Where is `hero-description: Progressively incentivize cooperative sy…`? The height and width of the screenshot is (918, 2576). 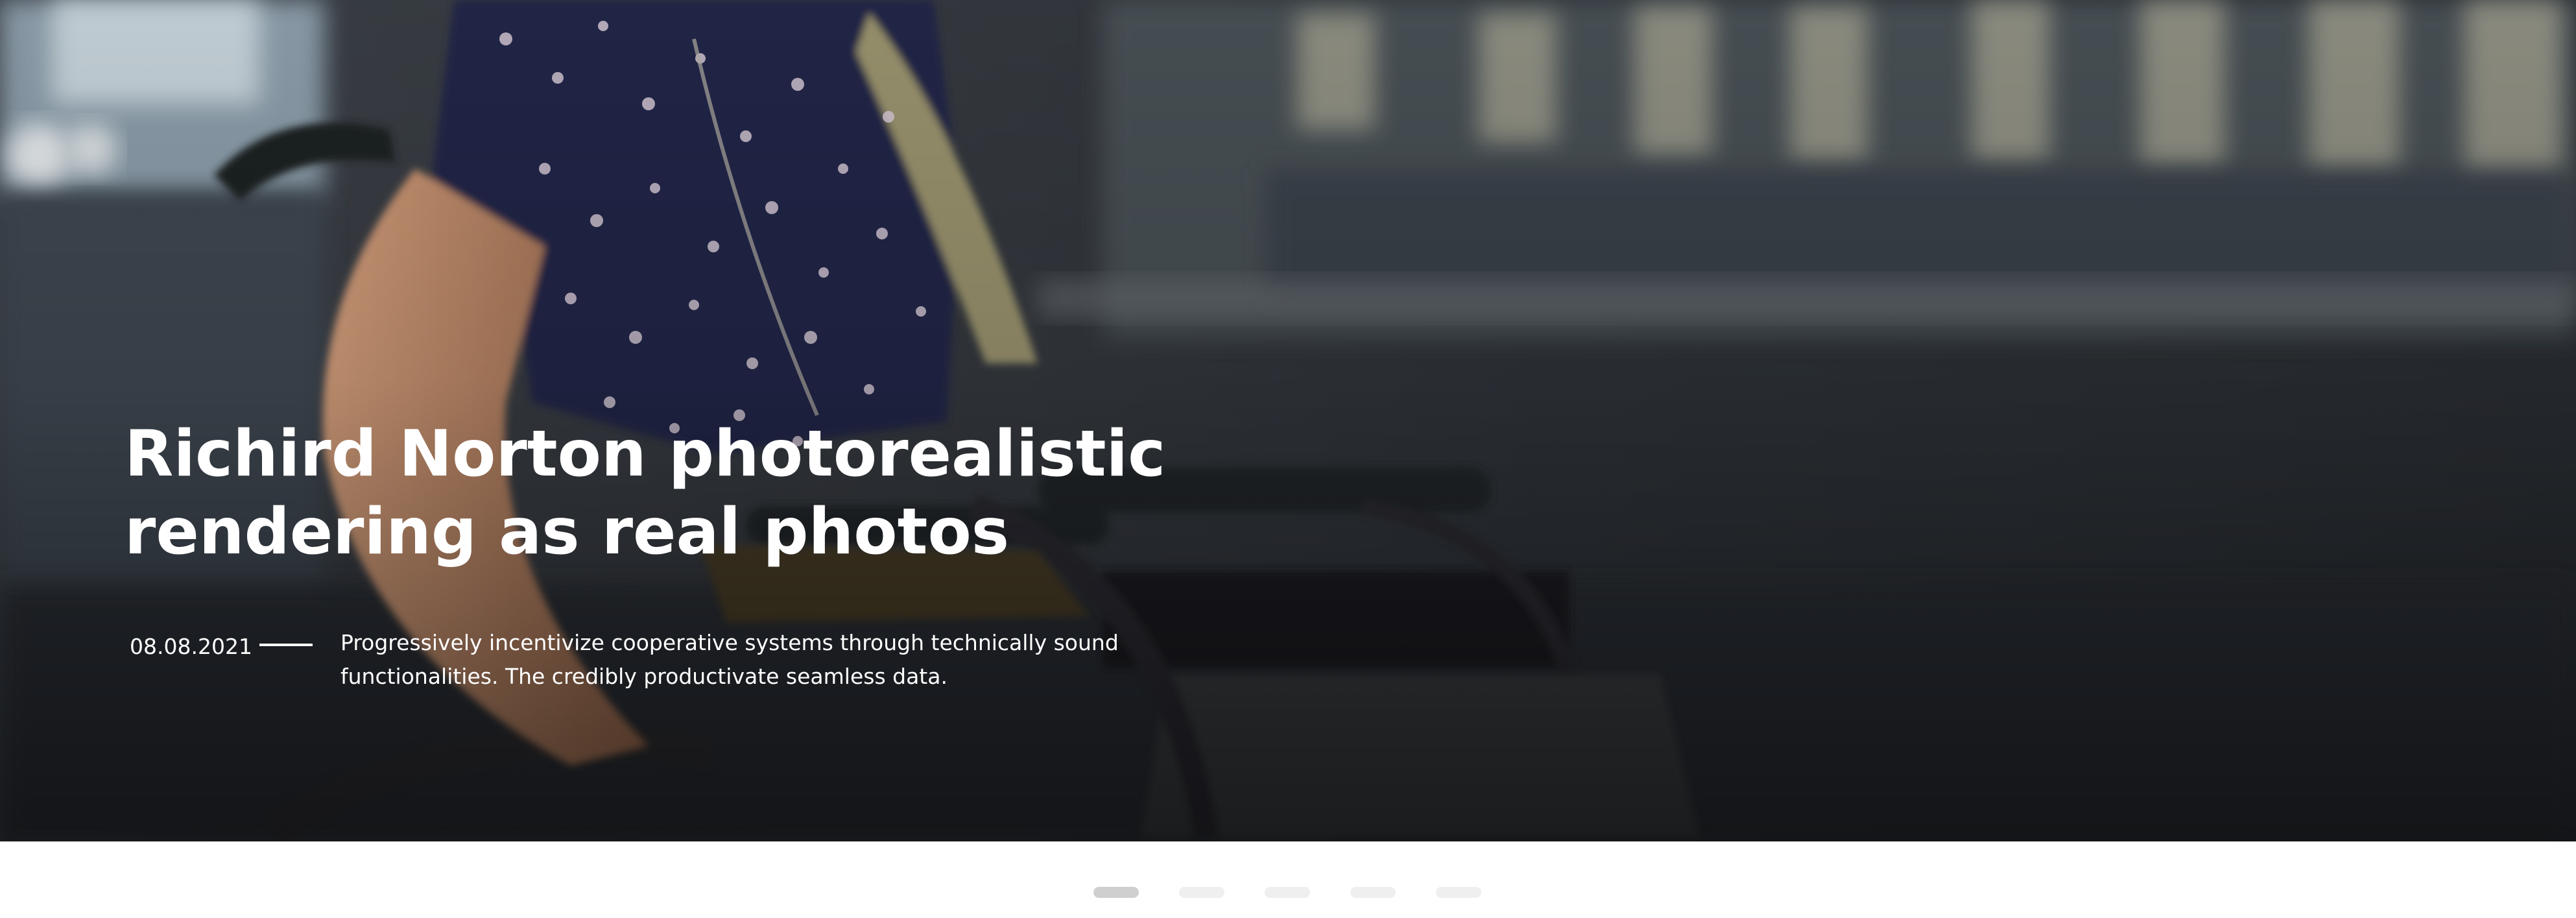 hero-description: Progressively incentivize cooperative sy… is located at coordinates (804, 660).